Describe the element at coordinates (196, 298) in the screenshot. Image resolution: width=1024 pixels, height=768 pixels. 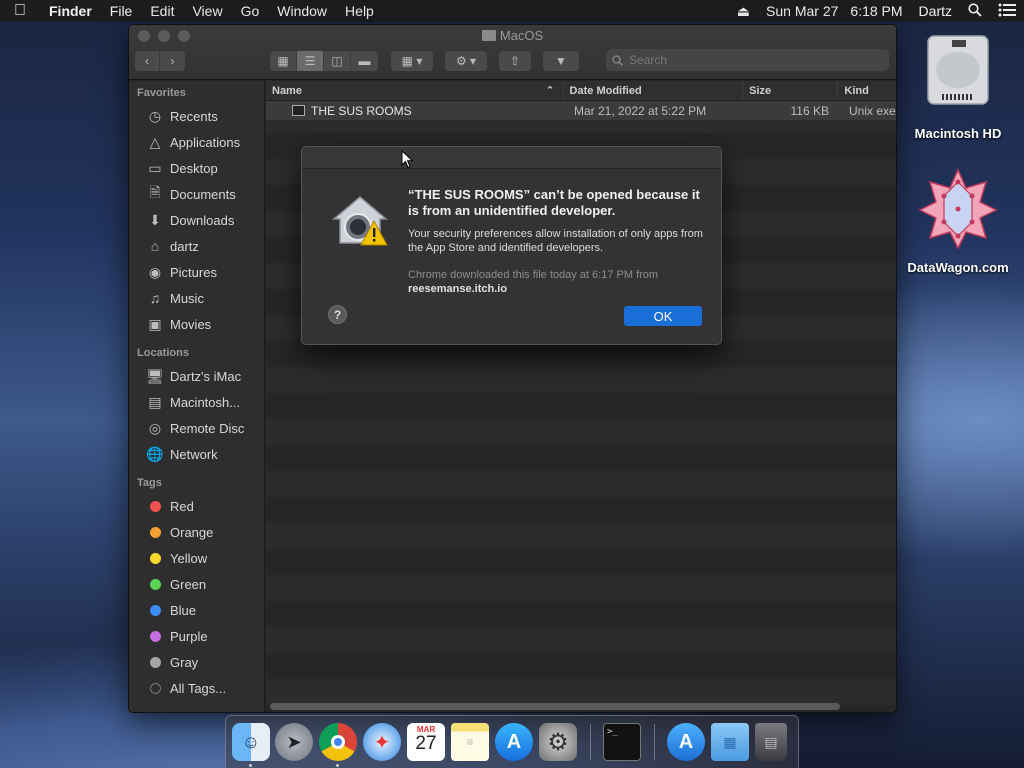
I see `sidebar-item-music: ♫ Music` at that location.